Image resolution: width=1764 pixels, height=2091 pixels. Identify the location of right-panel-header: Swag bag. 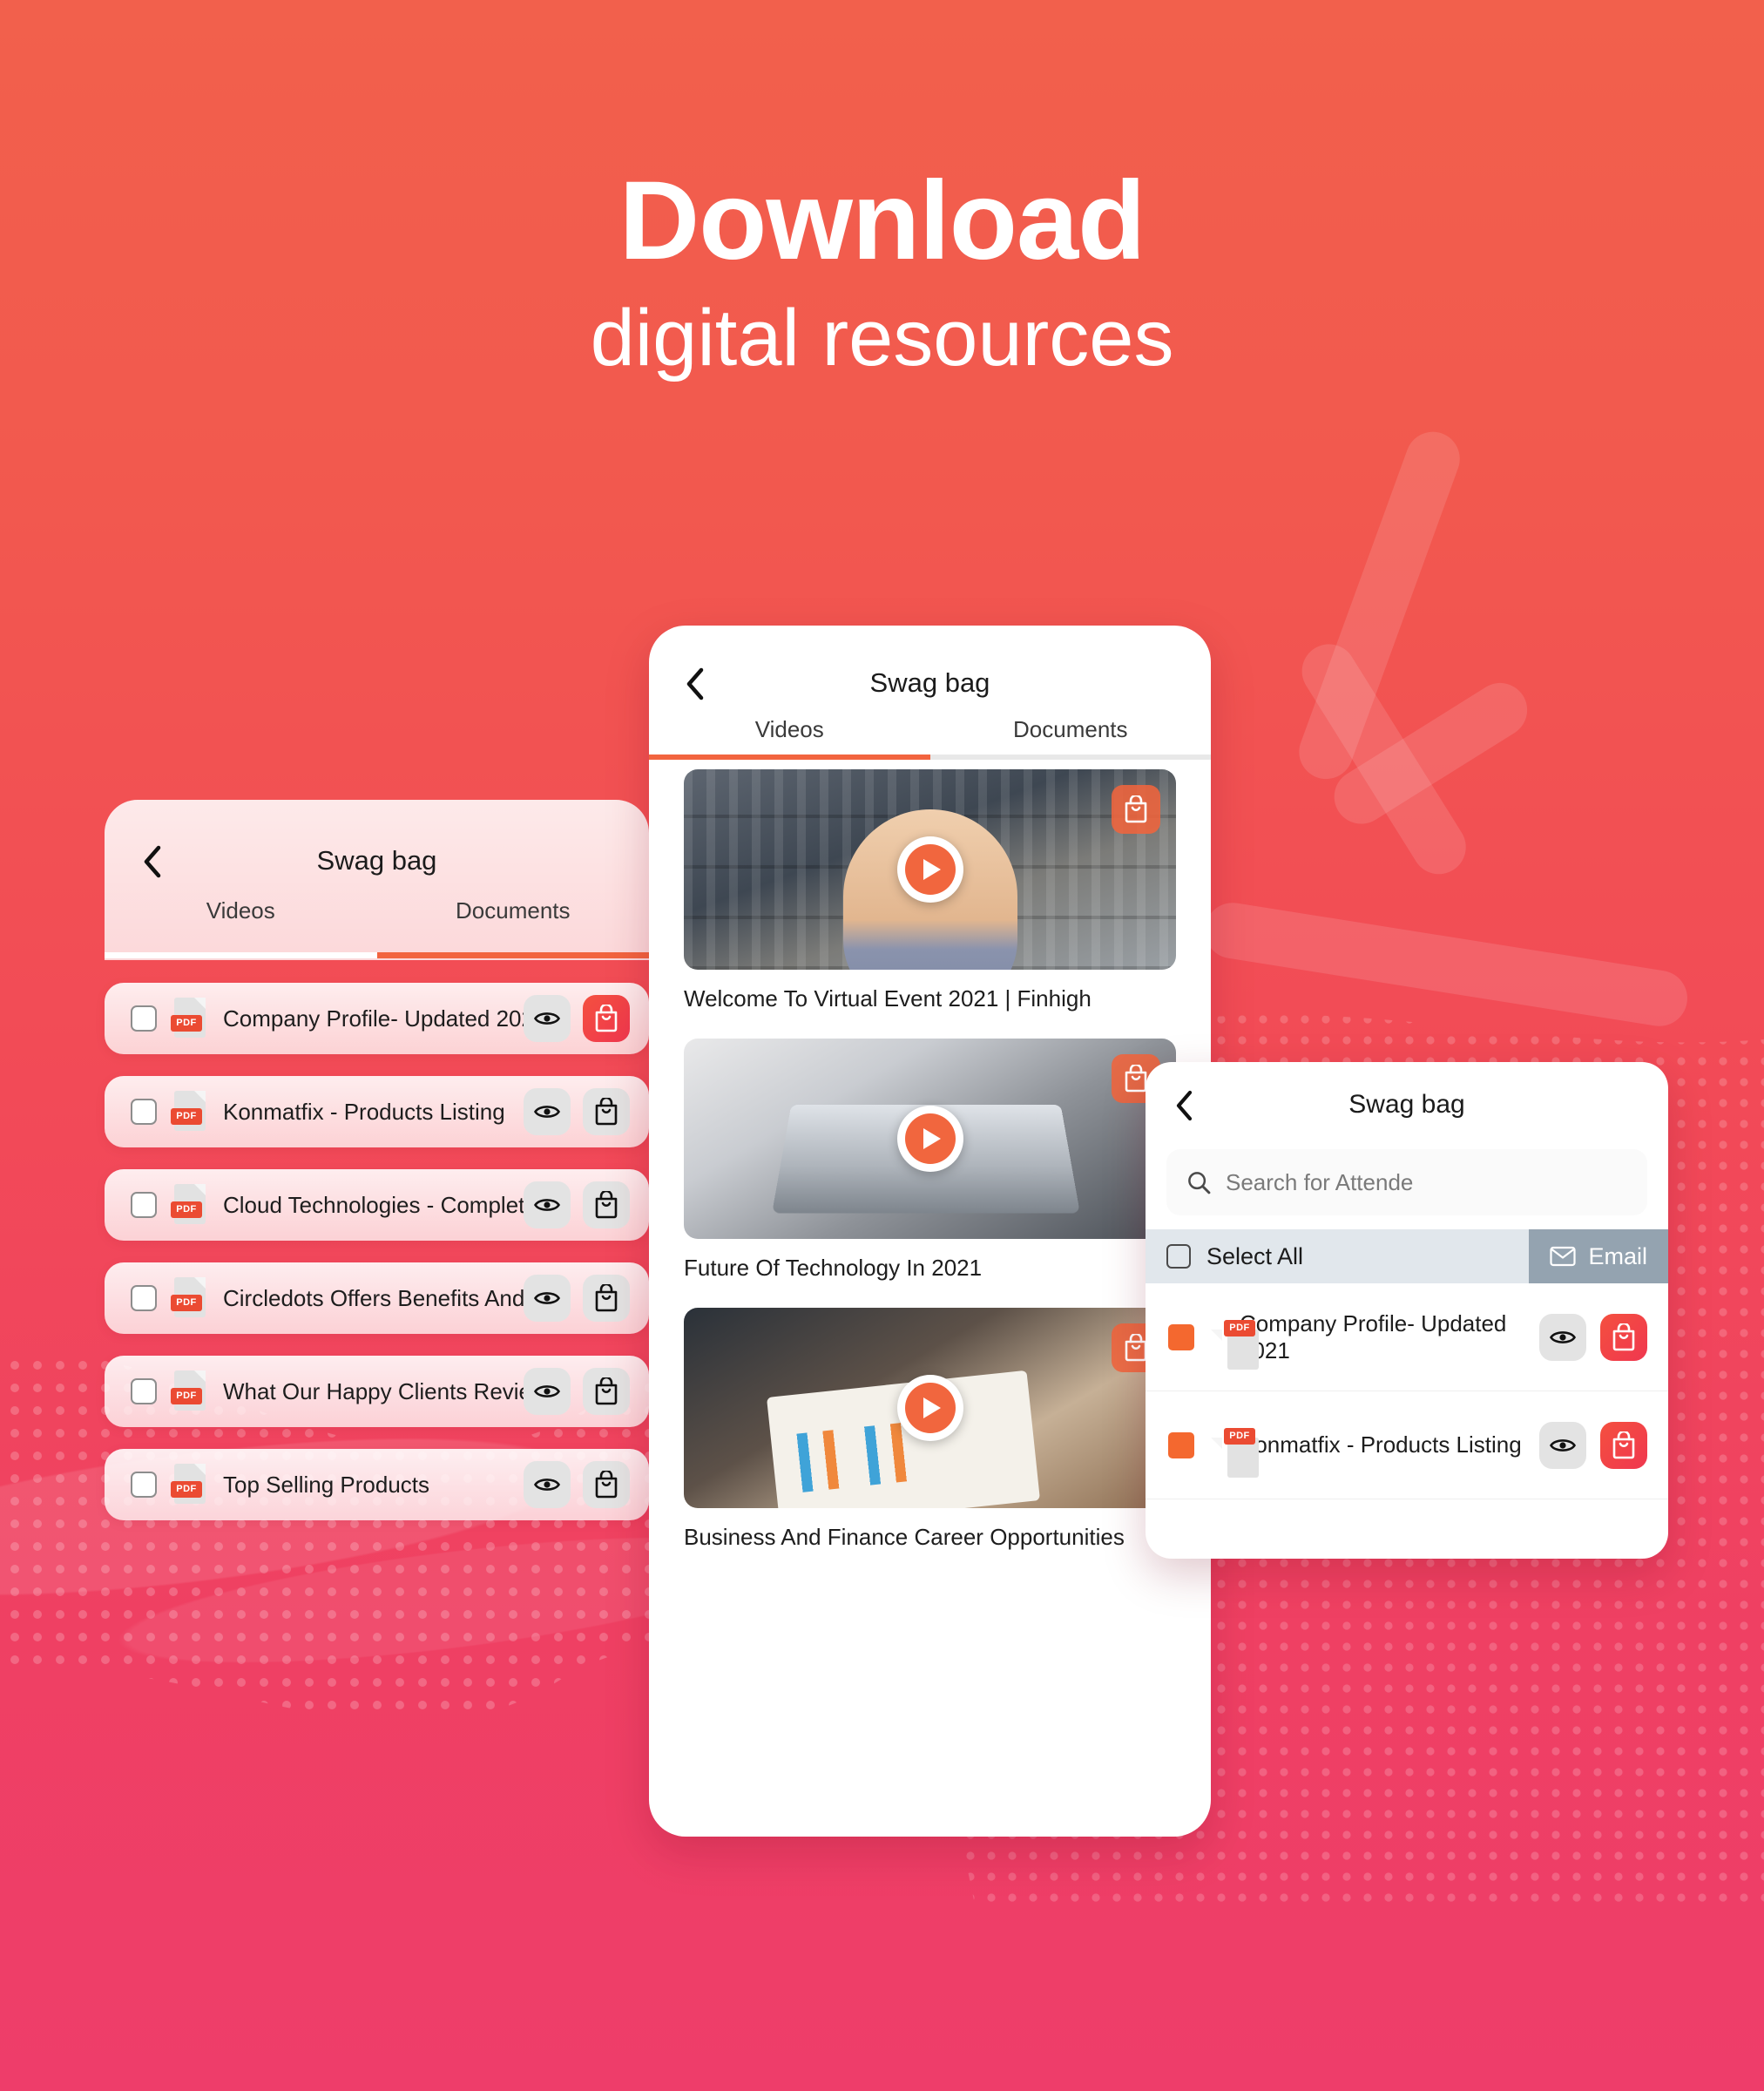
(1407, 1104).